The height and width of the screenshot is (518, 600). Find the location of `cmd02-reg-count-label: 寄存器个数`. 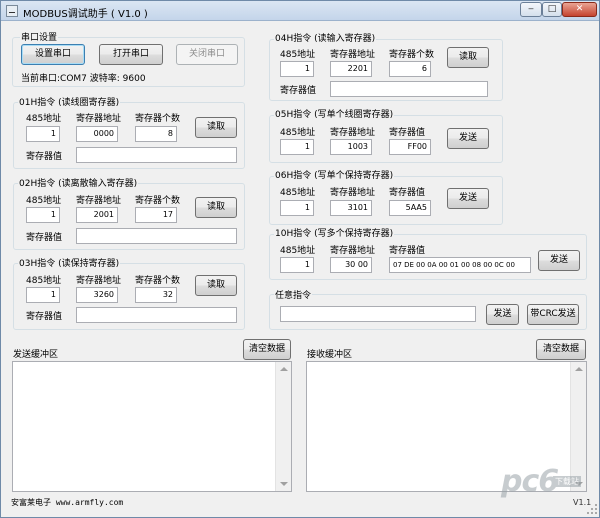

cmd02-reg-count-label: 寄存器个数 is located at coordinates (158, 201).